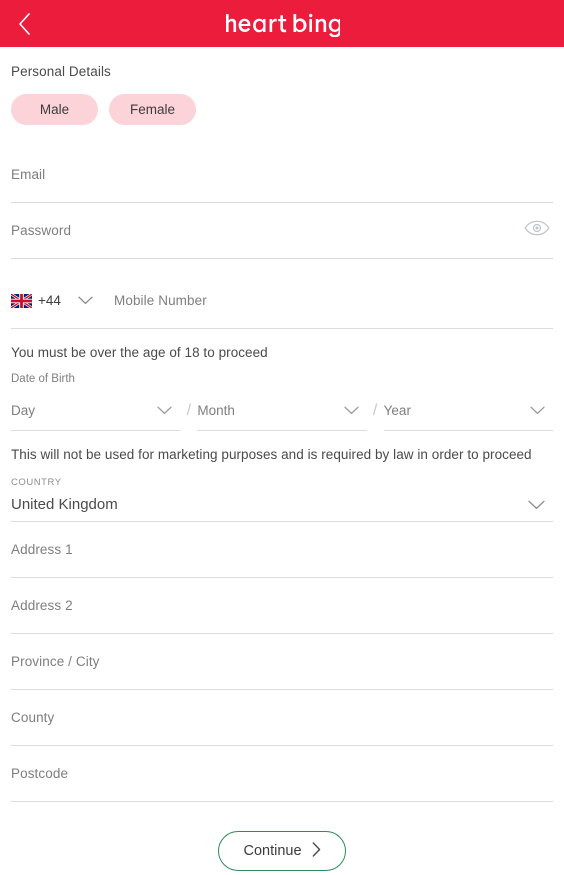 The width and height of the screenshot is (564, 875). What do you see at coordinates (54, 109) in the screenshot?
I see `gender-male-button: Male` at bounding box center [54, 109].